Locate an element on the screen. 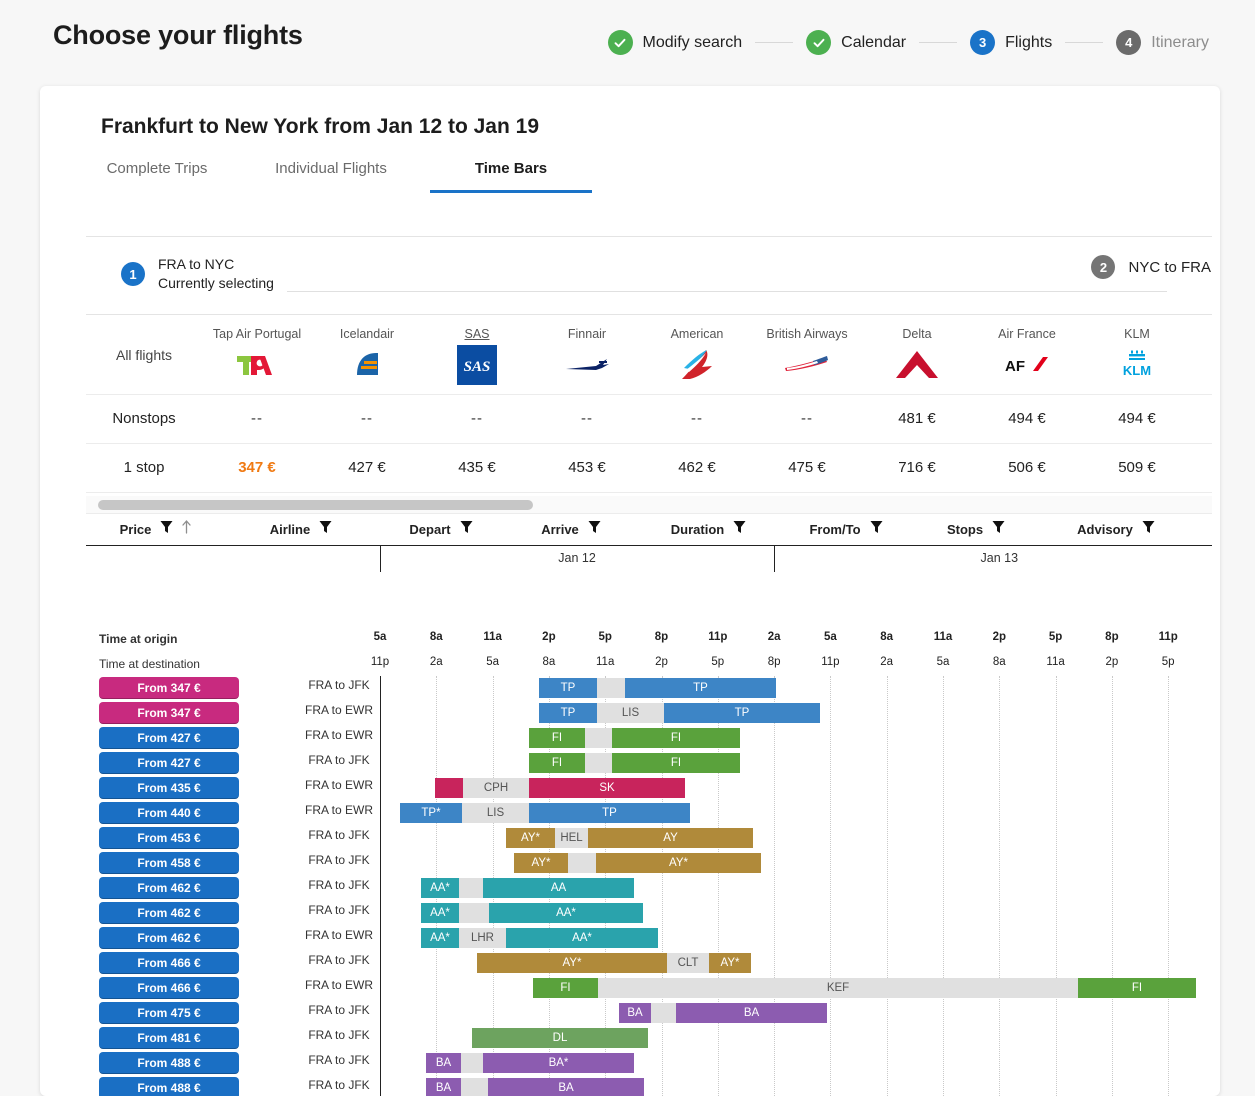 This screenshot has height=1096, width=1255. matrix-price-cell: 462 € is located at coordinates (697, 468).